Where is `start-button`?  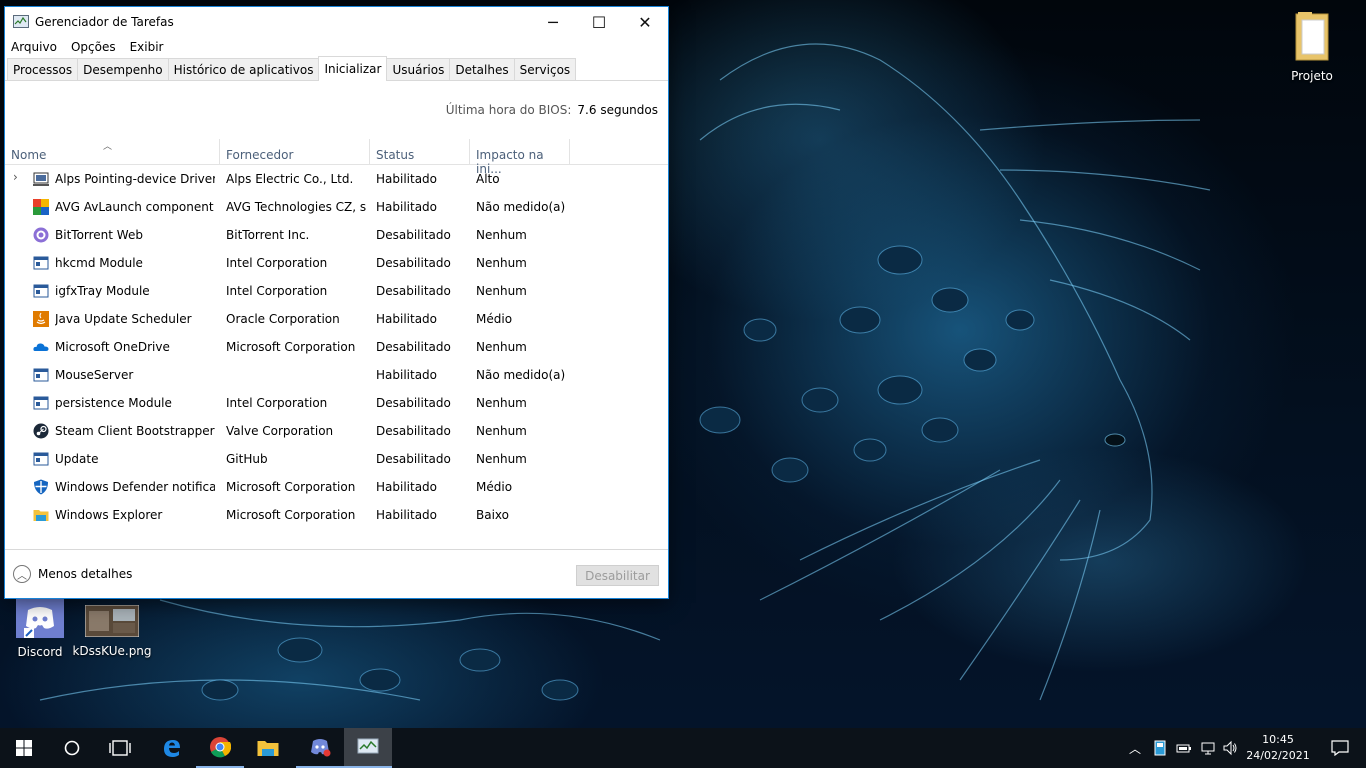
start-button is located at coordinates (24, 748).